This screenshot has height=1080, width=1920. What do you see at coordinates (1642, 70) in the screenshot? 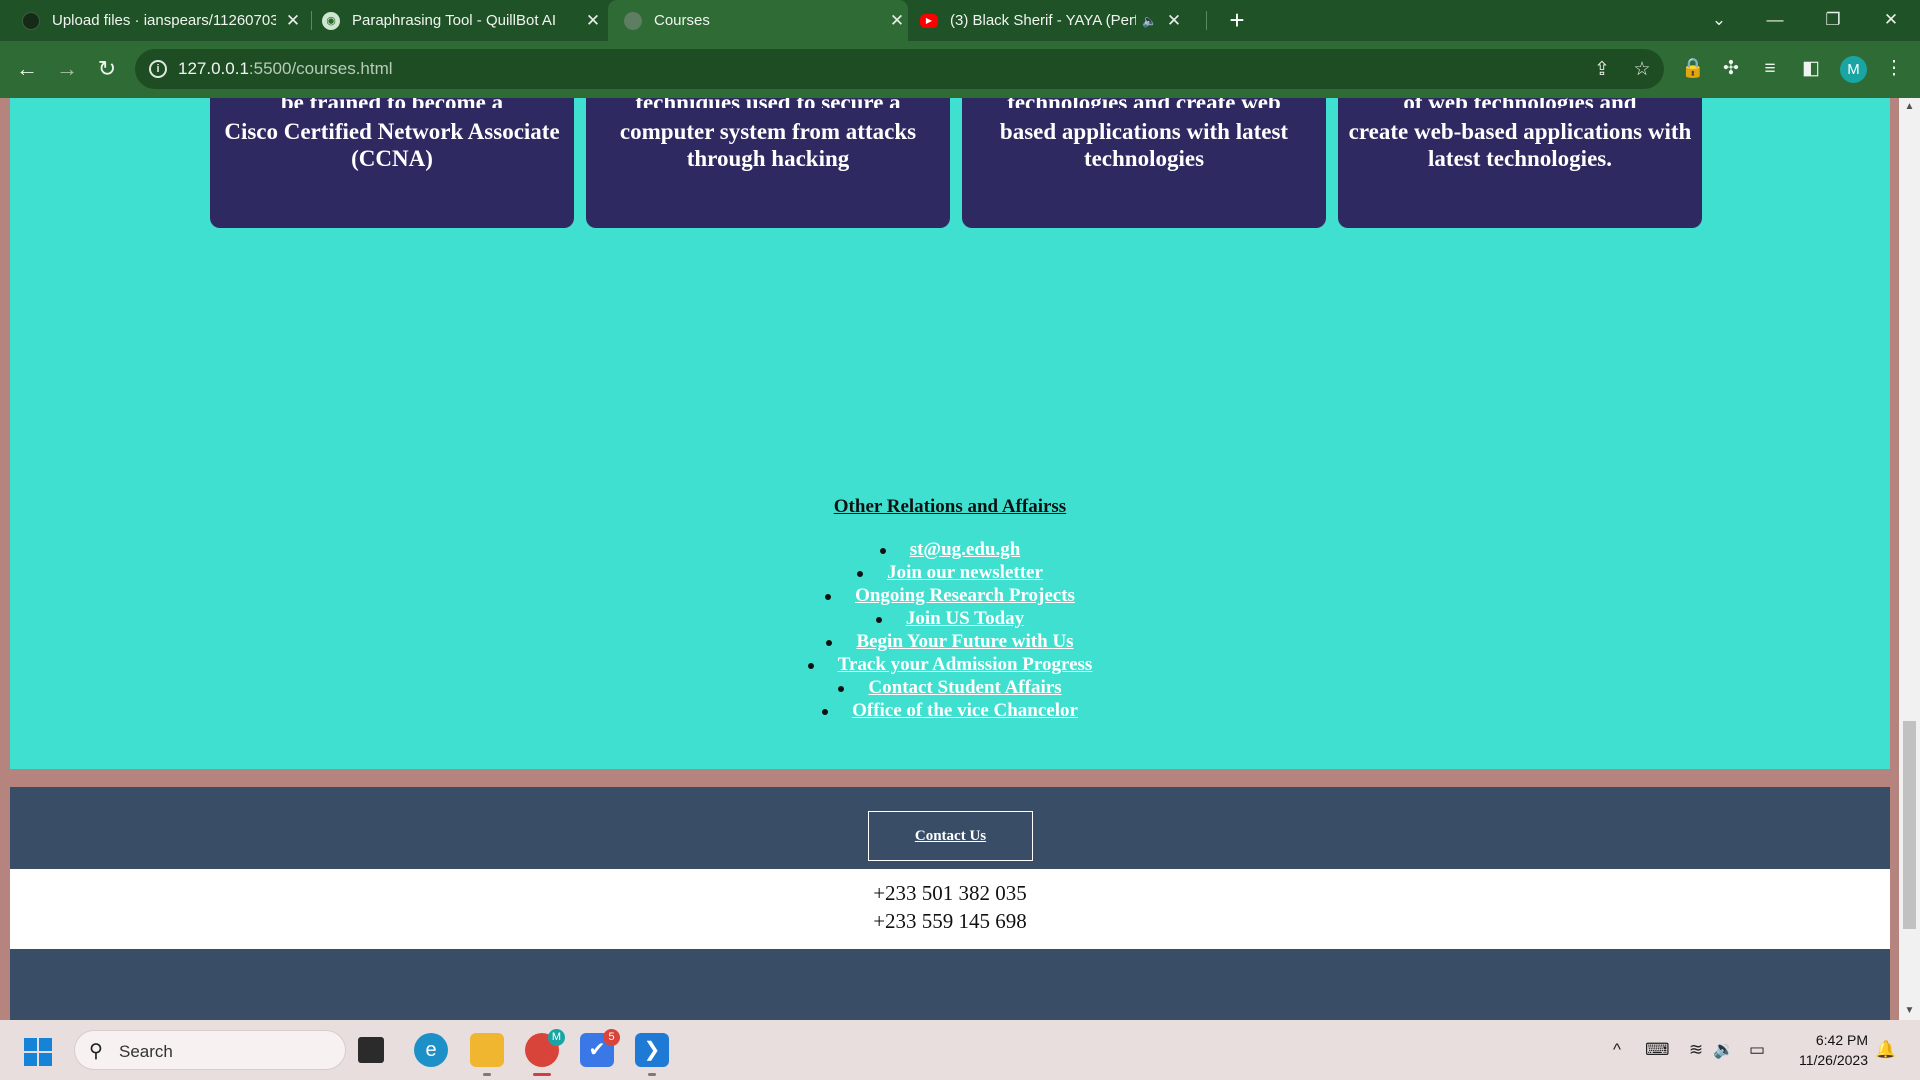
I see `bookmark-star-icon: ☆` at bounding box center [1642, 70].